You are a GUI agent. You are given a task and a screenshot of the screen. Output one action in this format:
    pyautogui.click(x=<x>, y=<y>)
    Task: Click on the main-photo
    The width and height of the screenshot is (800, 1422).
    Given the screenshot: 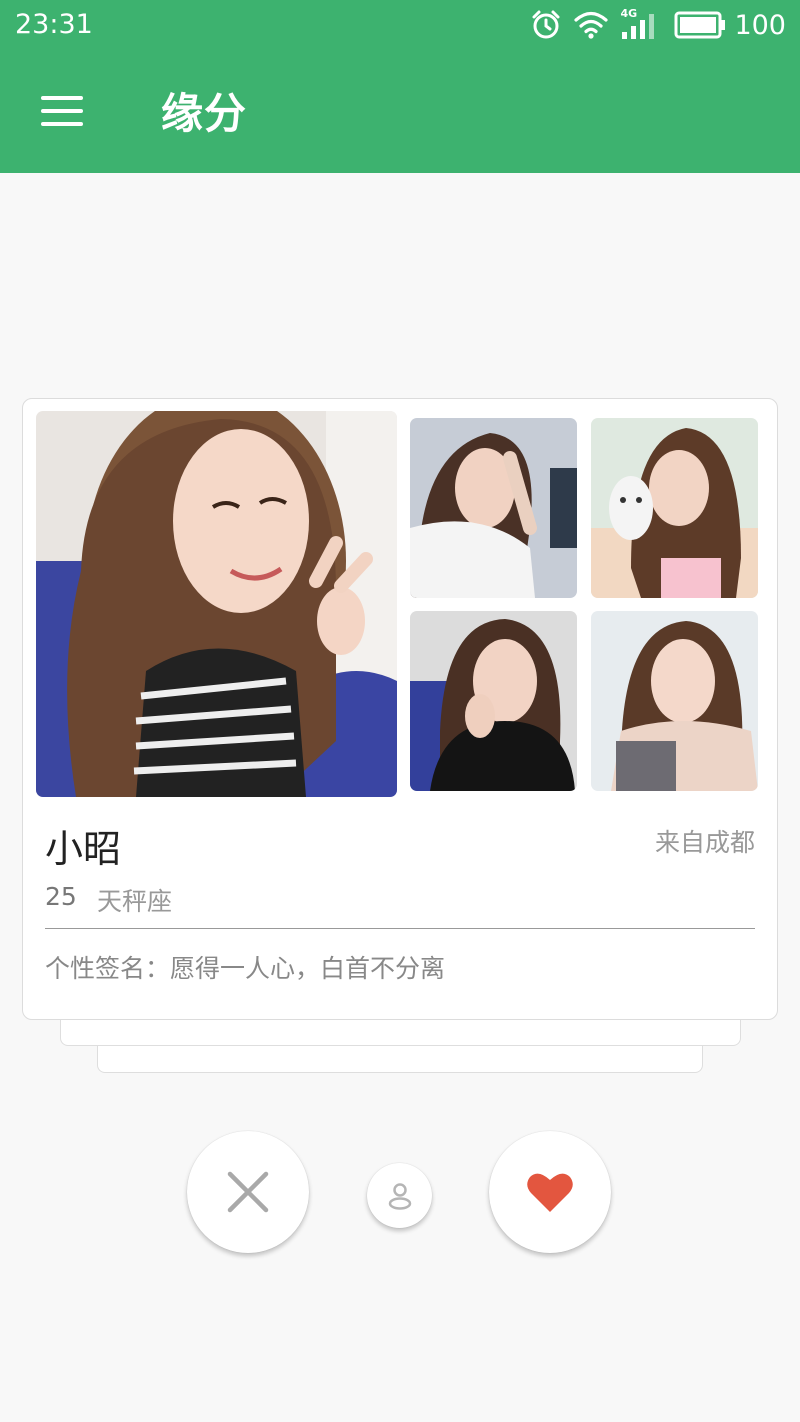 What is the action you would take?
    pyautogui.click(x=216, y=604)
    